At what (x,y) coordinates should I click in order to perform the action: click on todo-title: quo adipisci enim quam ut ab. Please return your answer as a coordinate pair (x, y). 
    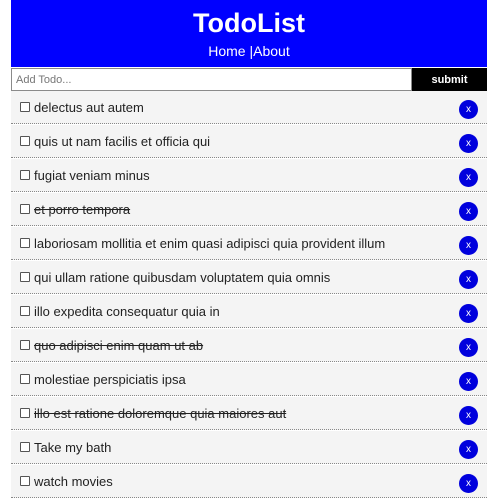
    Looking at the image, I should click on (119, 345).